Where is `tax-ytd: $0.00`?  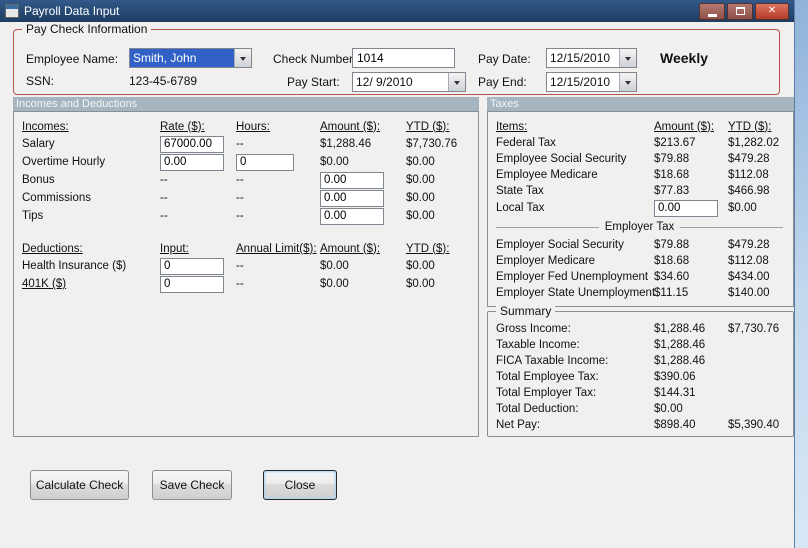
tax-ytd: $0.00 is located at coordinates (742, 208).